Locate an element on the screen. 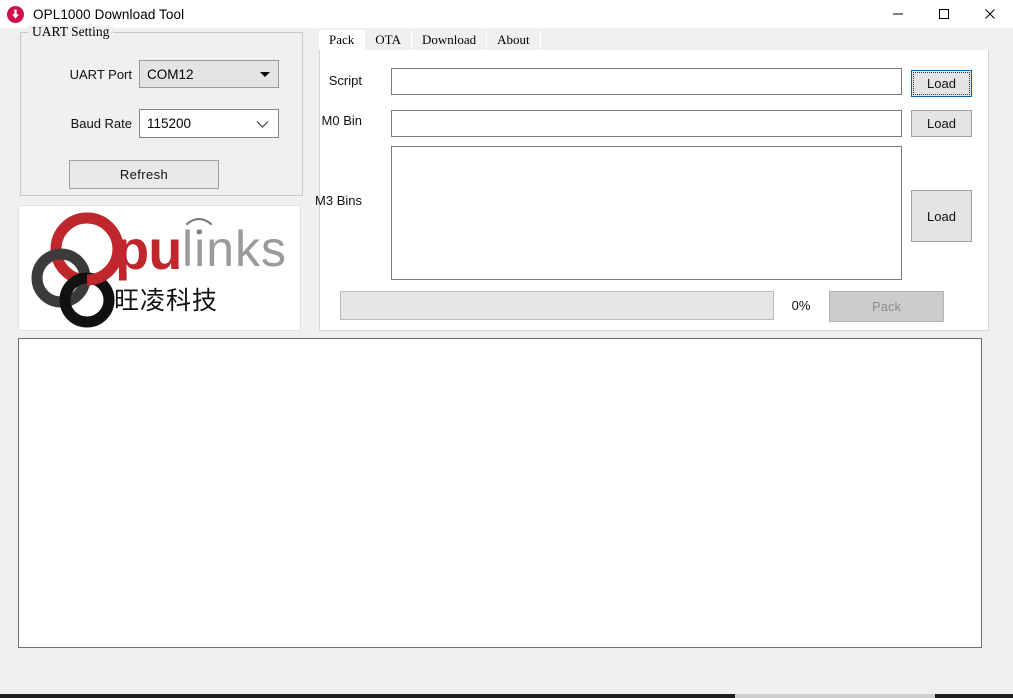  baud-rate-value: 115200 is located at coordinates (169, 123).